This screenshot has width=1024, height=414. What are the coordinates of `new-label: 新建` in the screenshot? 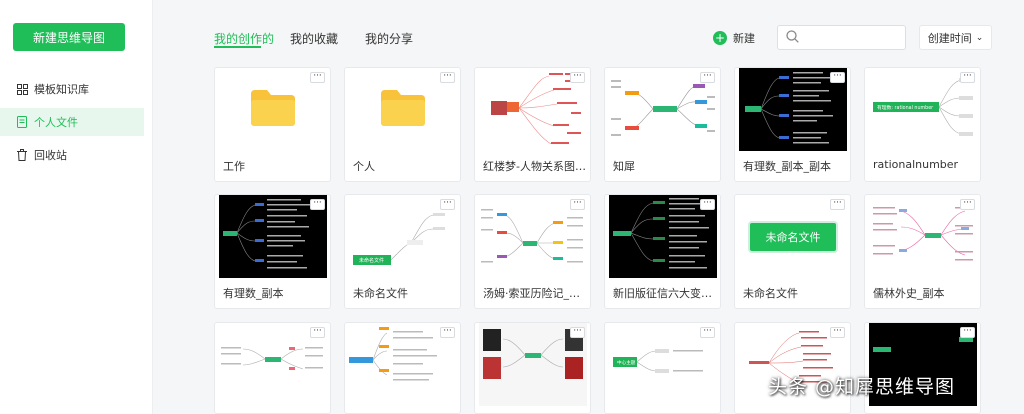 It's located at (744, 38).